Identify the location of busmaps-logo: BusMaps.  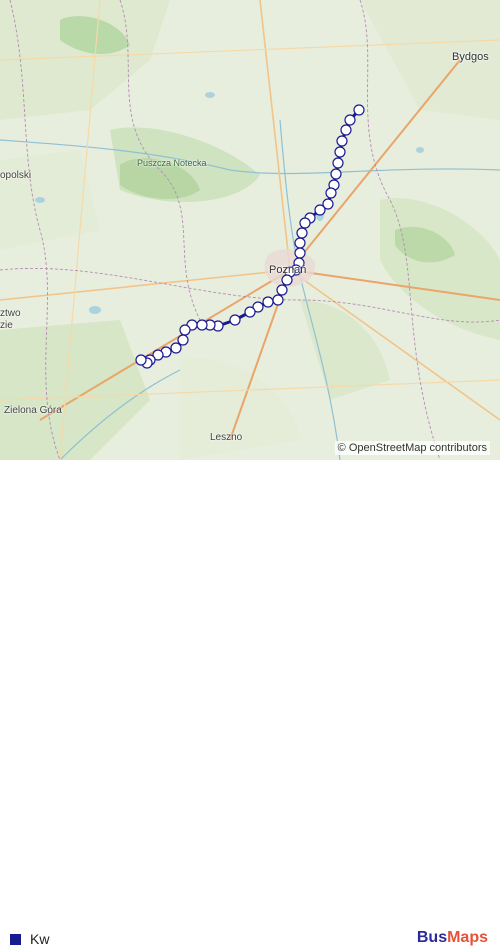
(452, 938).